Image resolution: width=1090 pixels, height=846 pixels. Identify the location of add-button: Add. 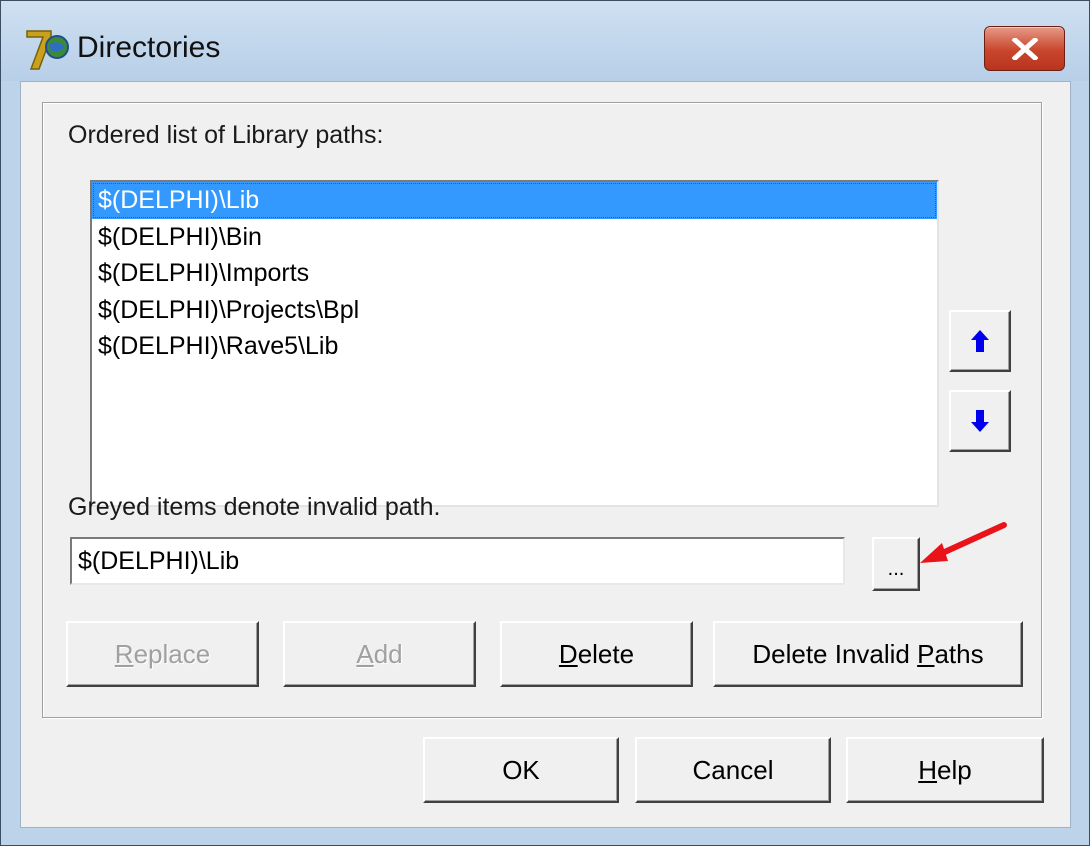
(379, 654).